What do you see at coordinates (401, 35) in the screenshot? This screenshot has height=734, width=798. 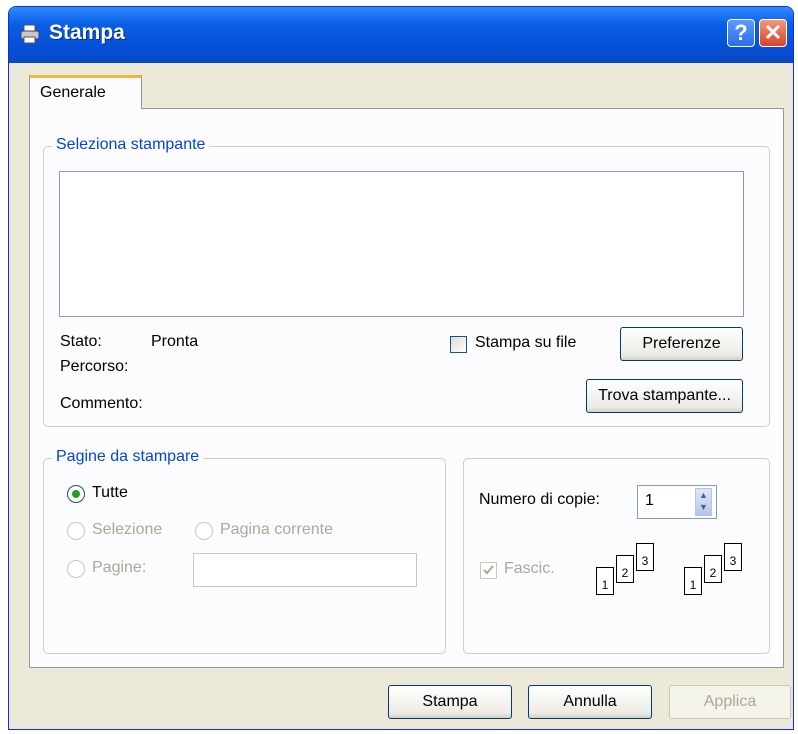 I see `title-bar: Stampa ? ✕` at bounding box center [401, 35].